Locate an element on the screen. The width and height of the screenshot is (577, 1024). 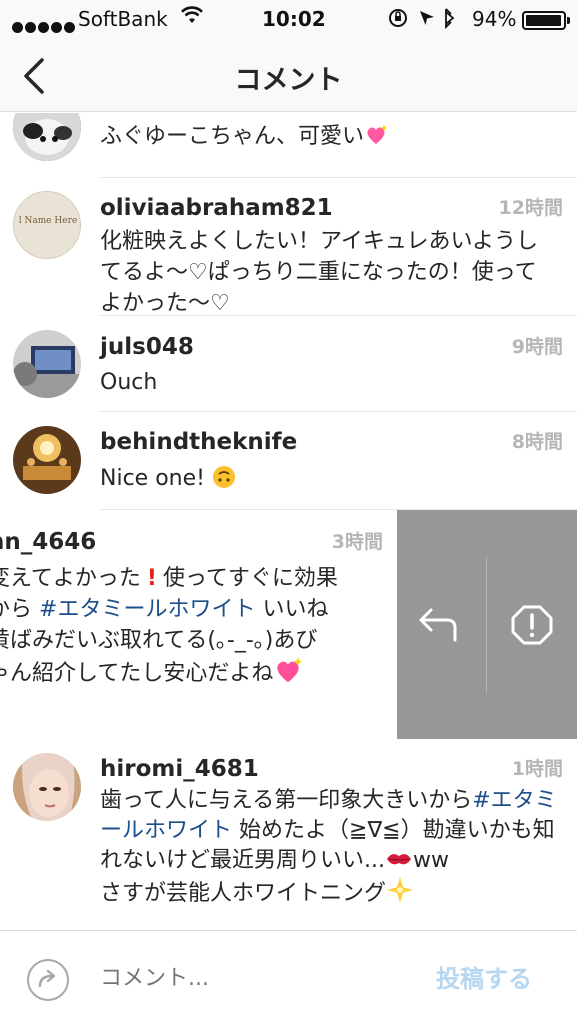
comment-text: ふぐゆーこちゃん、可愛い is located at coordinates (330, 136).